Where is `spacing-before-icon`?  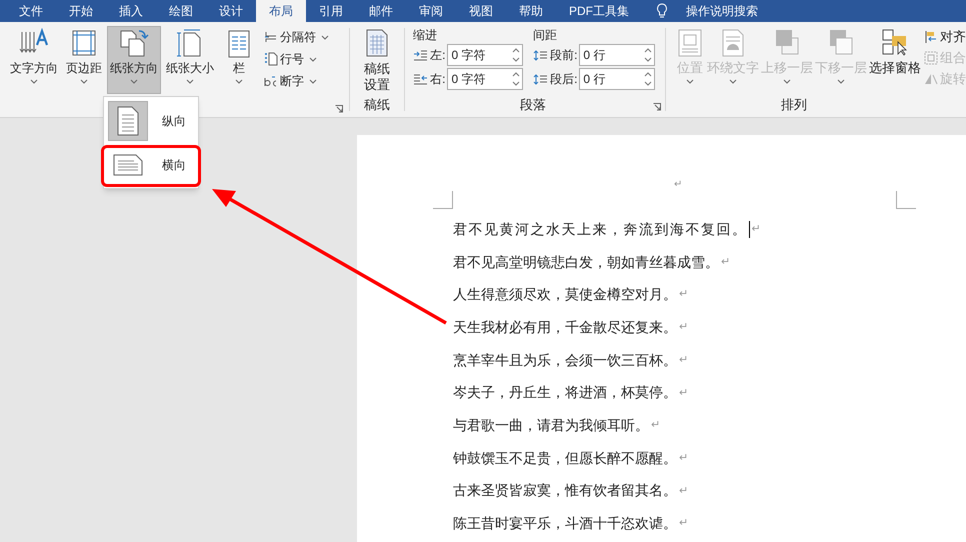 spacing-before-icon is located at coordinates (540, 55).